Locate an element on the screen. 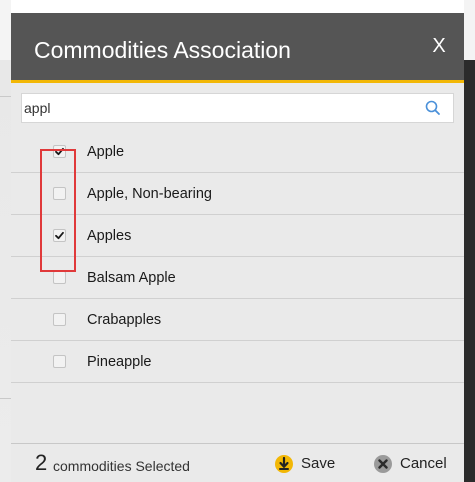  save-label: Save is located at coordinates (318, 463).